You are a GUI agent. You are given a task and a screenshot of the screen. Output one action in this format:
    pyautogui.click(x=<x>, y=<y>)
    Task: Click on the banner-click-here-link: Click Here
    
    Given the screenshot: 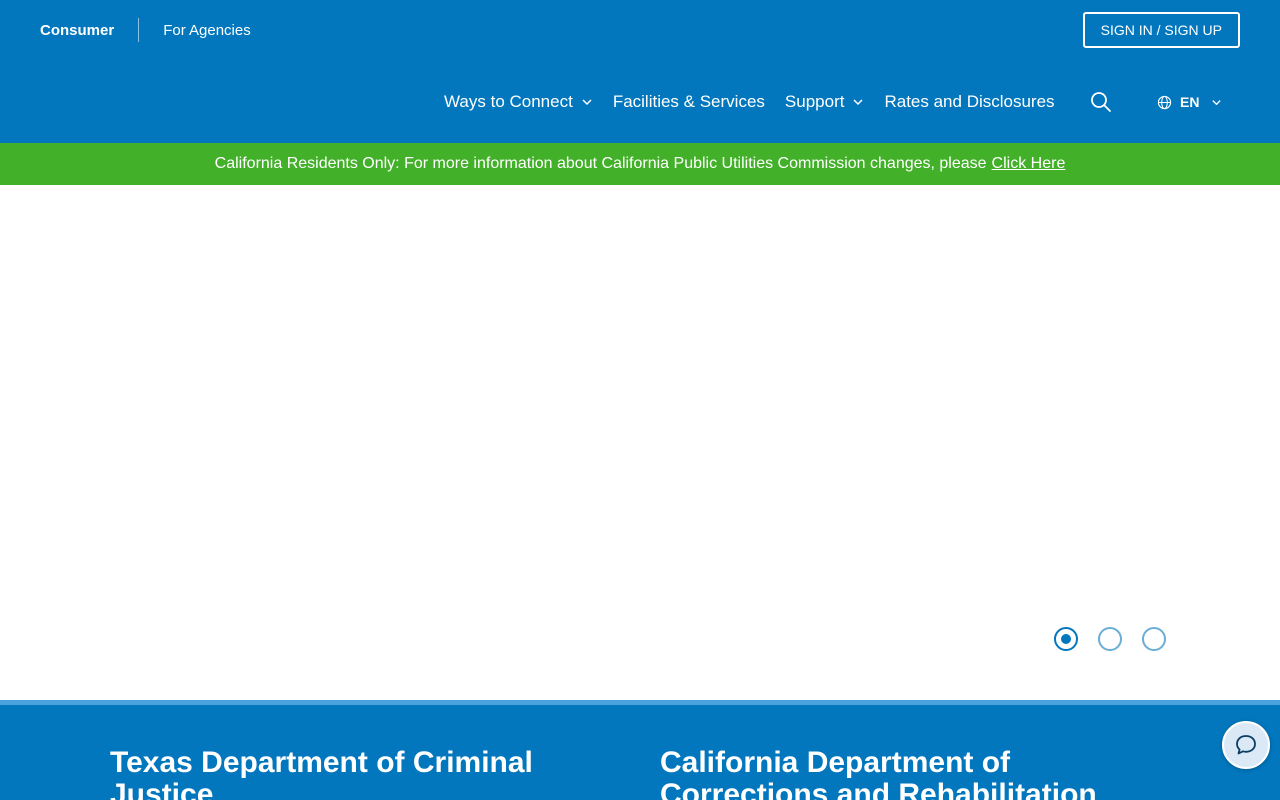 What is the action you would take?
    pyautogui.click(x=1029, y=164)
    